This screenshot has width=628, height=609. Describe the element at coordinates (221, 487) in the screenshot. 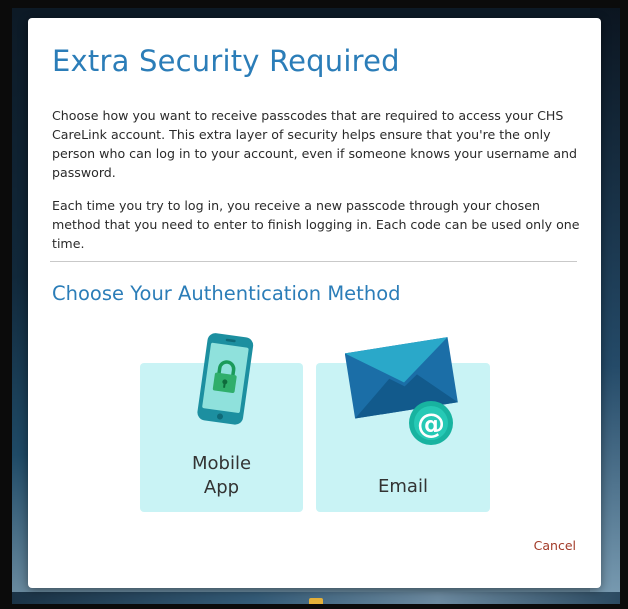

I see `mobile-label-line-2: App` at that location.